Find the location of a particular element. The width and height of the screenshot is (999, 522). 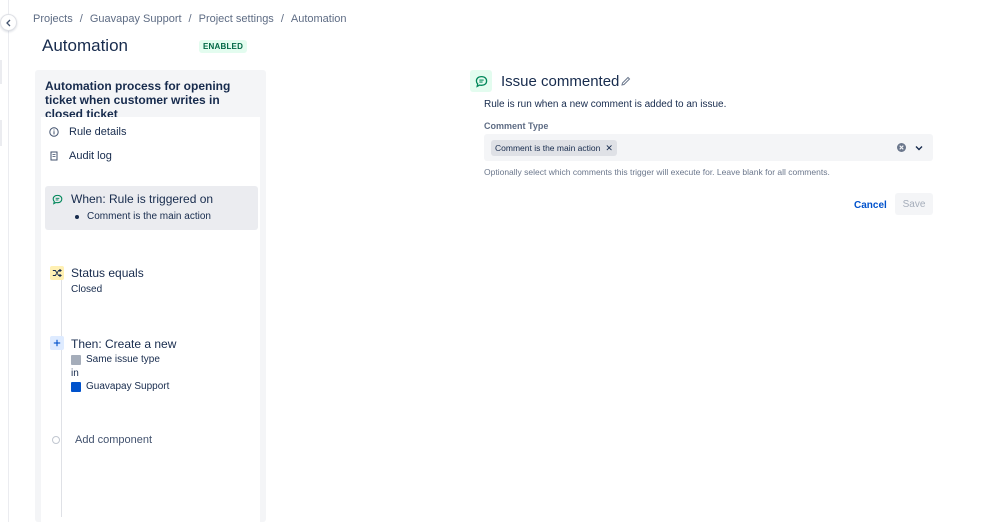

pencil-icon is located at coordinates (625, 81).